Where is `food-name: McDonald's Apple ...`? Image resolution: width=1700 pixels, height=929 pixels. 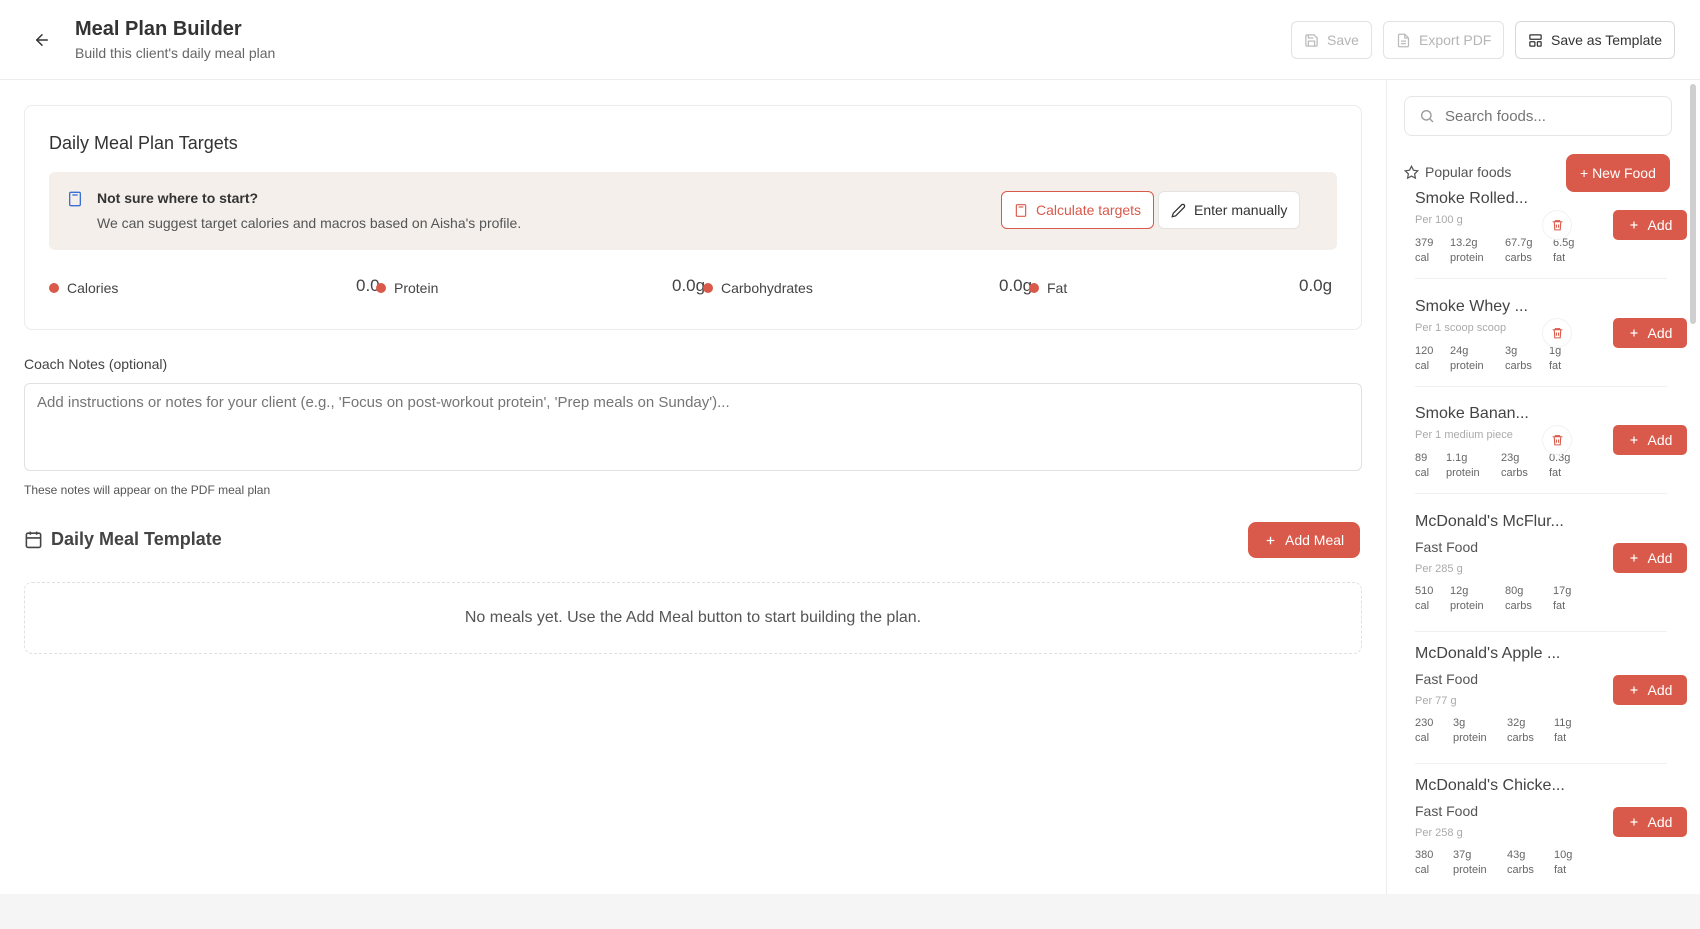 food-name: McDonald's Apple ... is located at coordinates (1488, 653).